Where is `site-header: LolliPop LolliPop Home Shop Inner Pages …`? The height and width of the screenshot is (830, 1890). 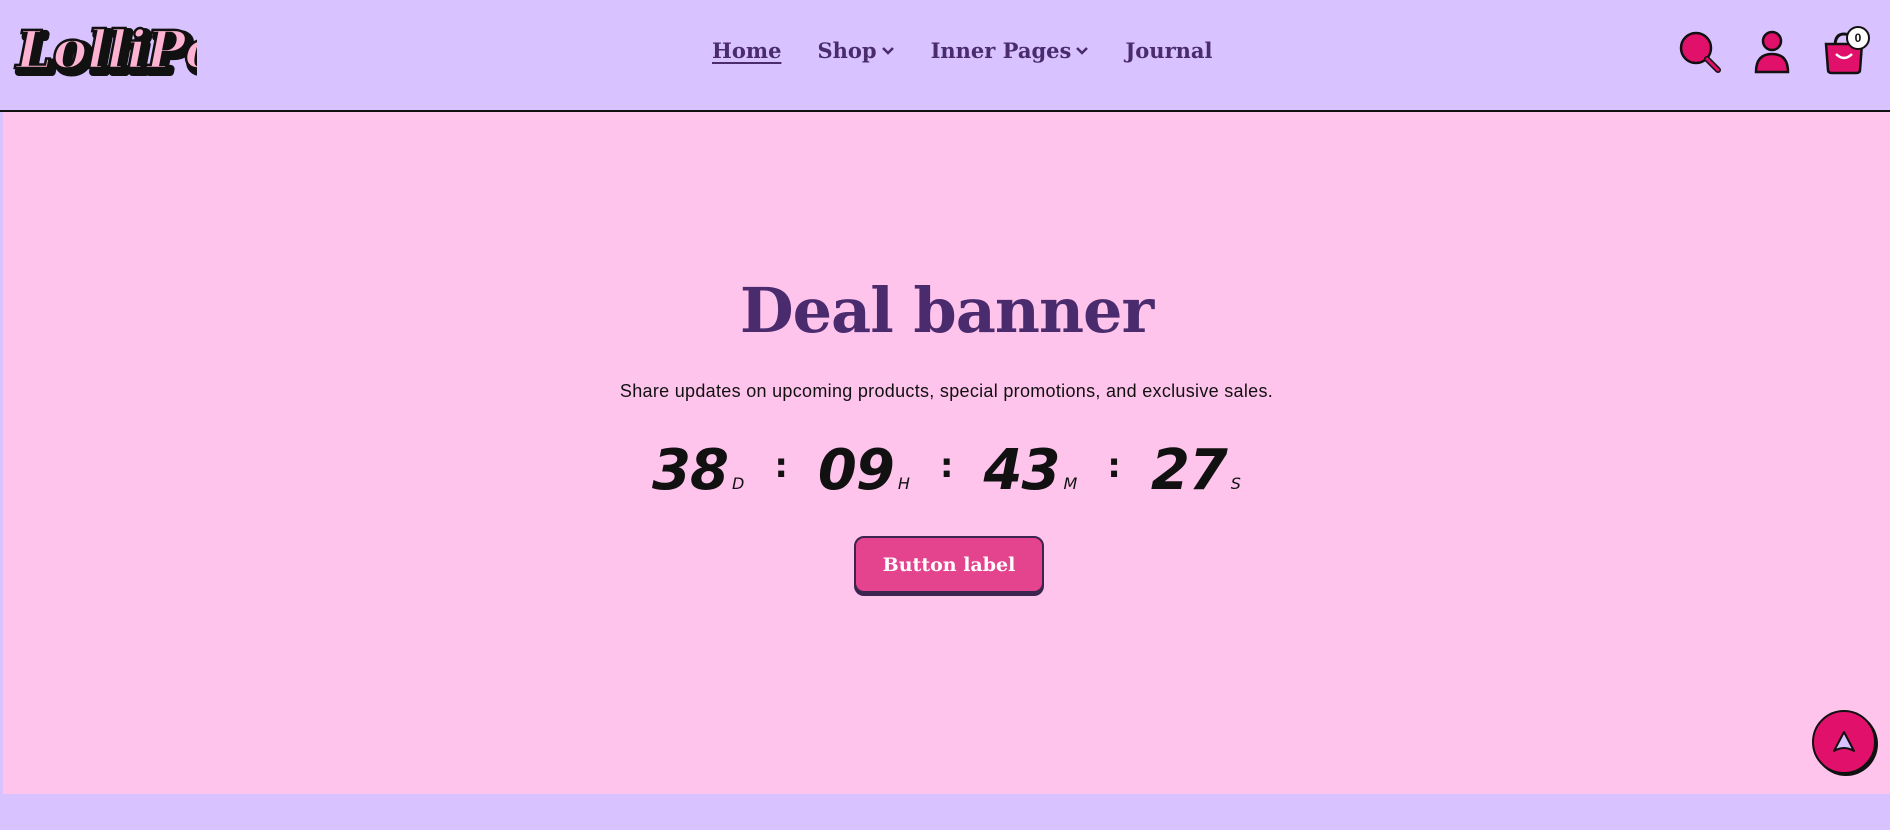
site-header: LolliPop LolliPop Home Shop Inner Pages … is located at coordinates (945, 56).